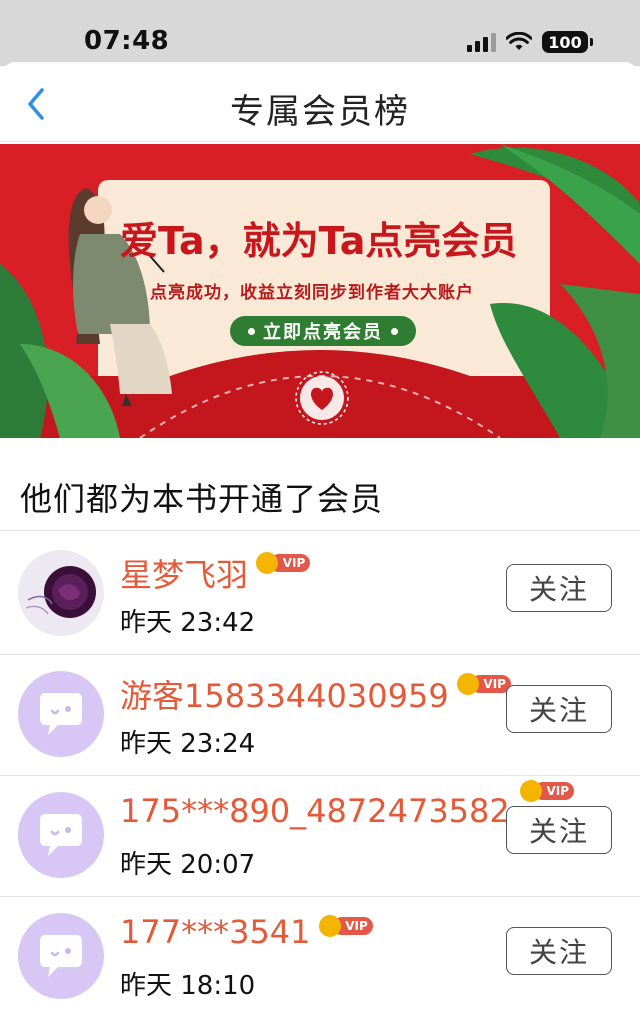  I want to click on member-name: 177***3541 VIP, so click(246, 932).